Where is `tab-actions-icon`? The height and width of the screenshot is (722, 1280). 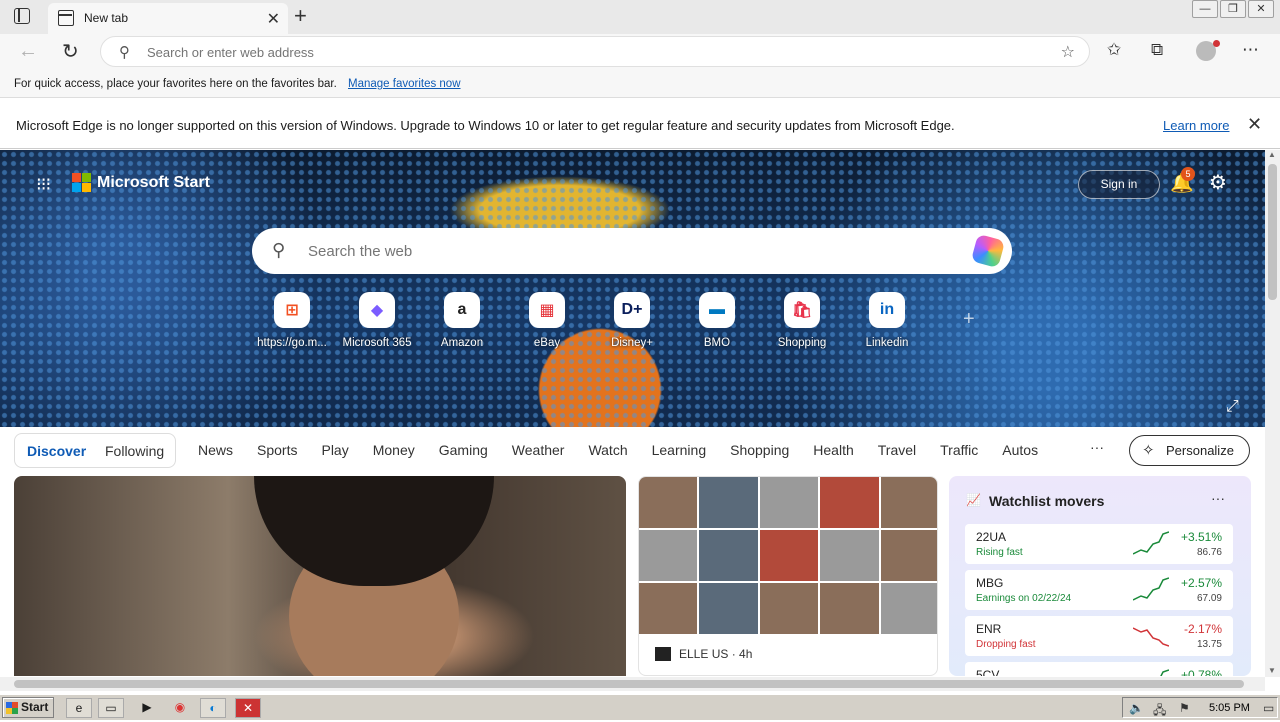
tab-actions-icon is located at coordinates (22, 16).